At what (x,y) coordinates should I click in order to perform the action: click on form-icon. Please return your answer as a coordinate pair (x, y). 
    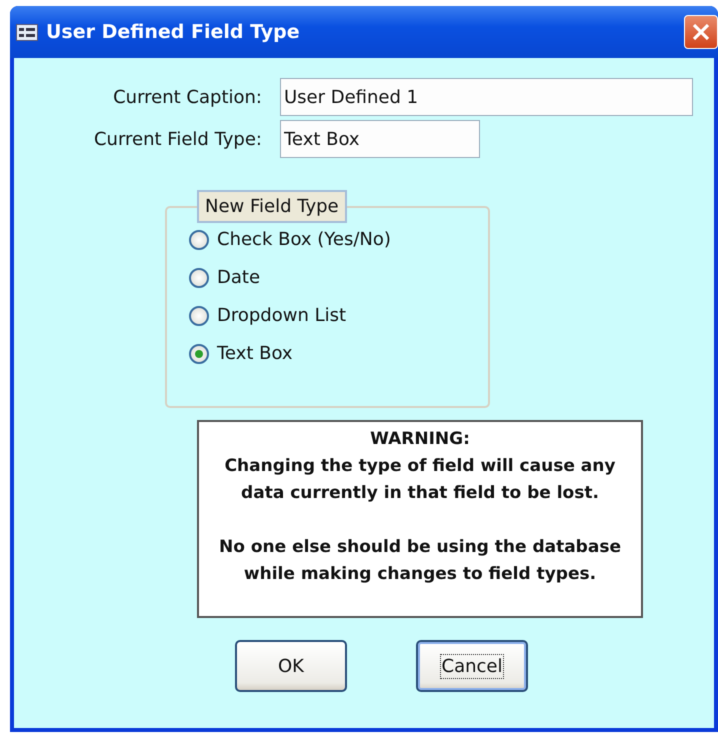
    Looking at the image, I should click on (27, 32).